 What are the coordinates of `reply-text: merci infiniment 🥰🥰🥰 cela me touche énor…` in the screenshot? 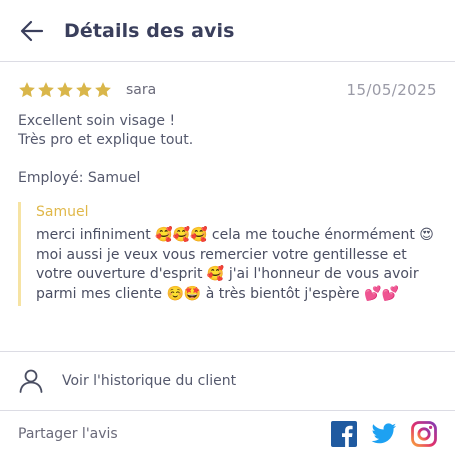 It's located at (235, 264).